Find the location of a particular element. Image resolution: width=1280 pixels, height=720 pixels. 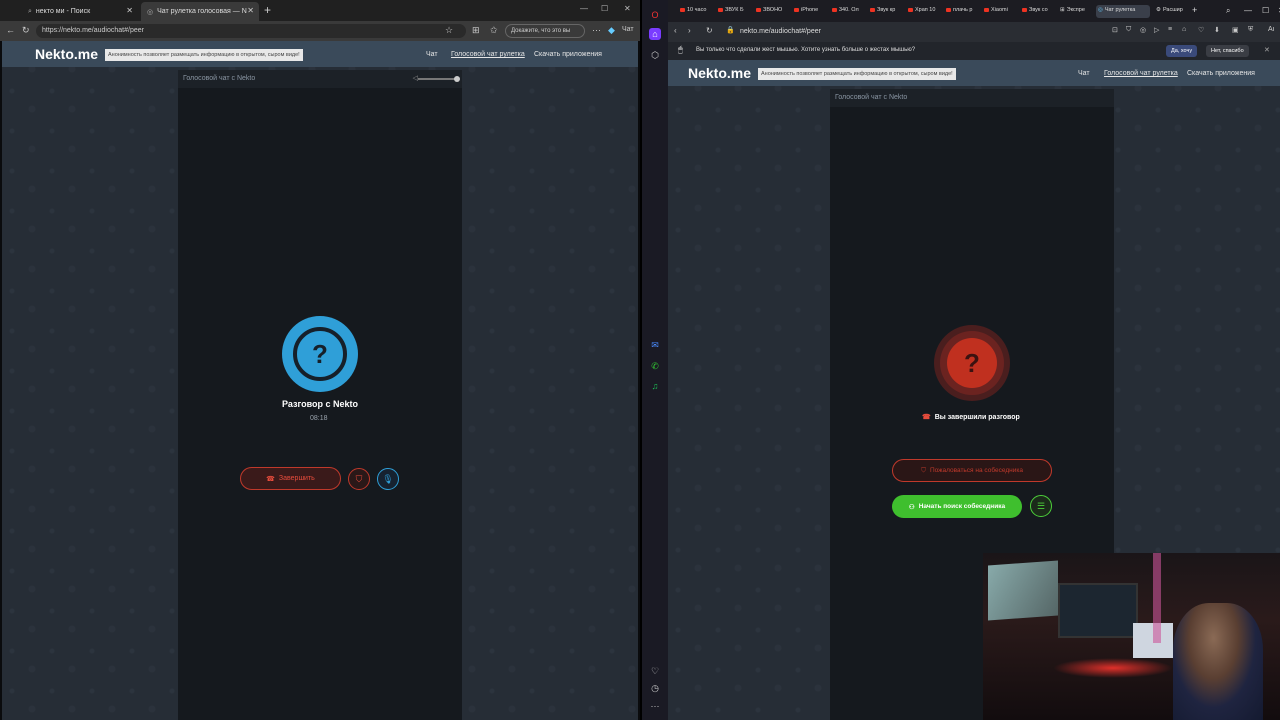

ai-icon: Aı is located at coordinates (1271, 29).